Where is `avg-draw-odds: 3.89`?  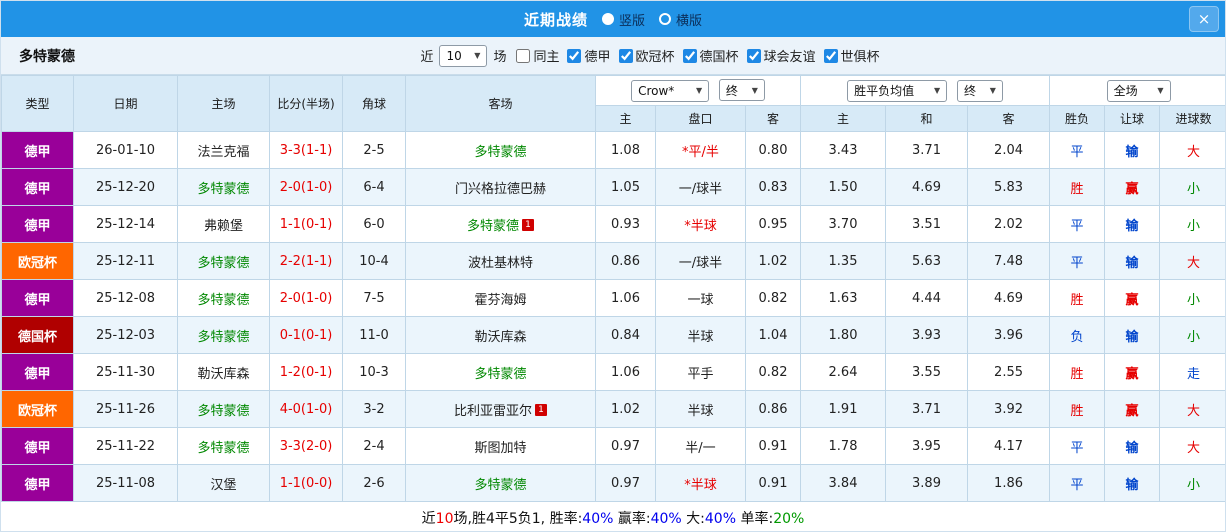
avg-draw-odds: 3.89 is located at coordinates (927, 483).